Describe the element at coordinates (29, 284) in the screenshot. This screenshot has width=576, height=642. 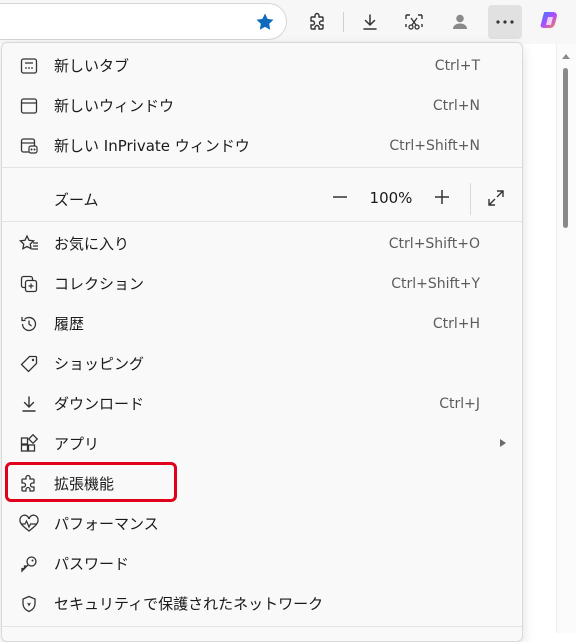
I see `collections-icon` at that location.